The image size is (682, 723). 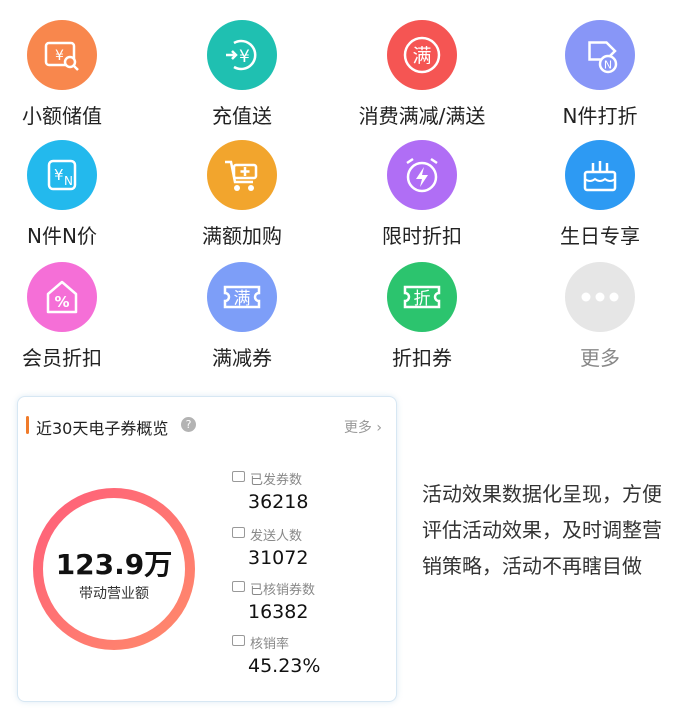 I want to click on recharge-yuan-icon: ¥, so click(x=242, y=55).